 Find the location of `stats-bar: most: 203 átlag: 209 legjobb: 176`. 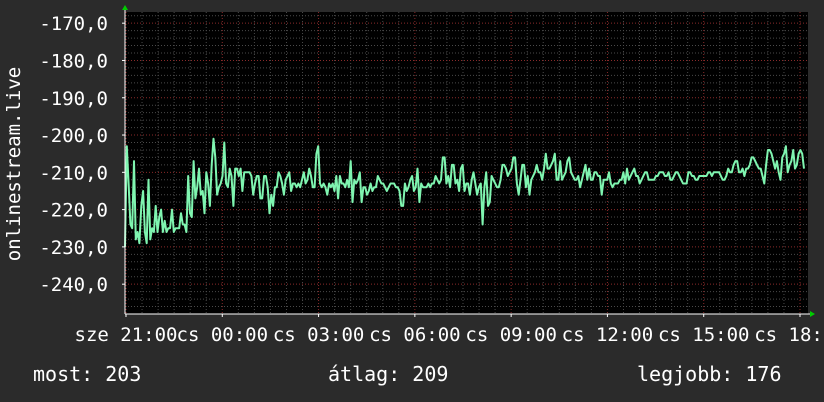

stats-bar: most: 203 átlag: 209 legjobb: 176 is located at coordinates (412, 377).